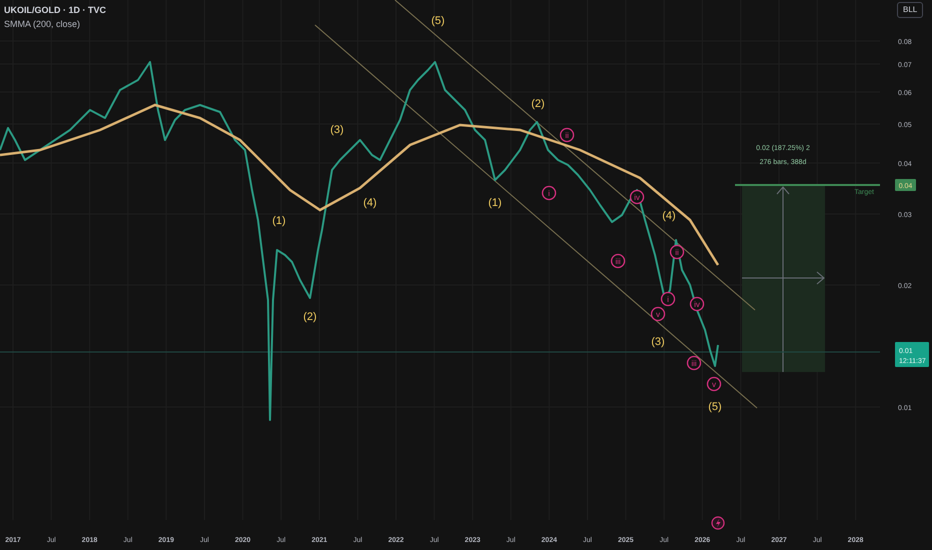 The width and height of the screenshot is (932, 550). Describe the element at coordinates (43, 24) in the screenshot. I see `indicator-label: SMMA (200, close)` at that location.